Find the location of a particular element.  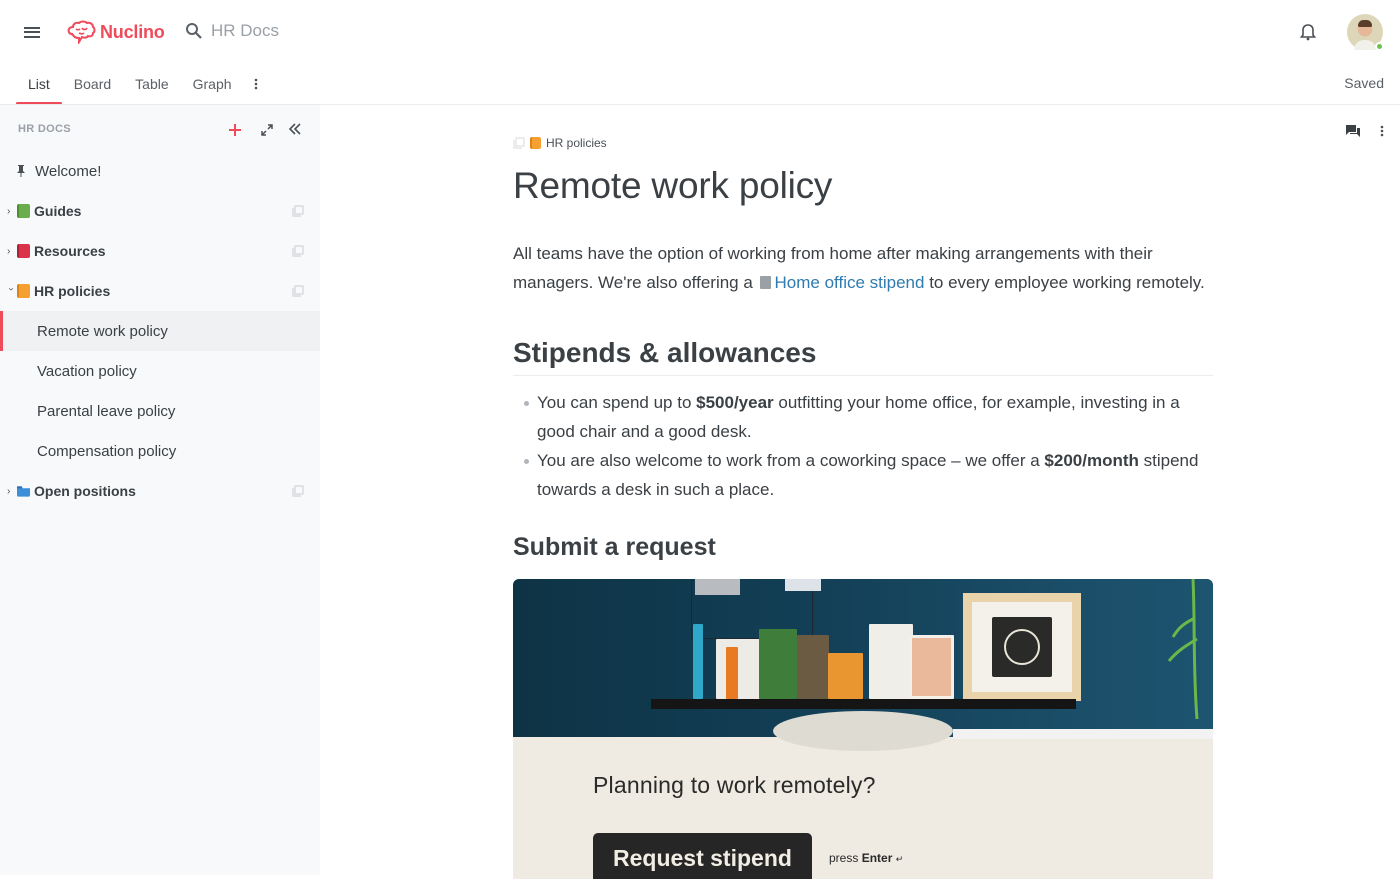

breadcrumb: HR policies is located at coordinates (560, 143).